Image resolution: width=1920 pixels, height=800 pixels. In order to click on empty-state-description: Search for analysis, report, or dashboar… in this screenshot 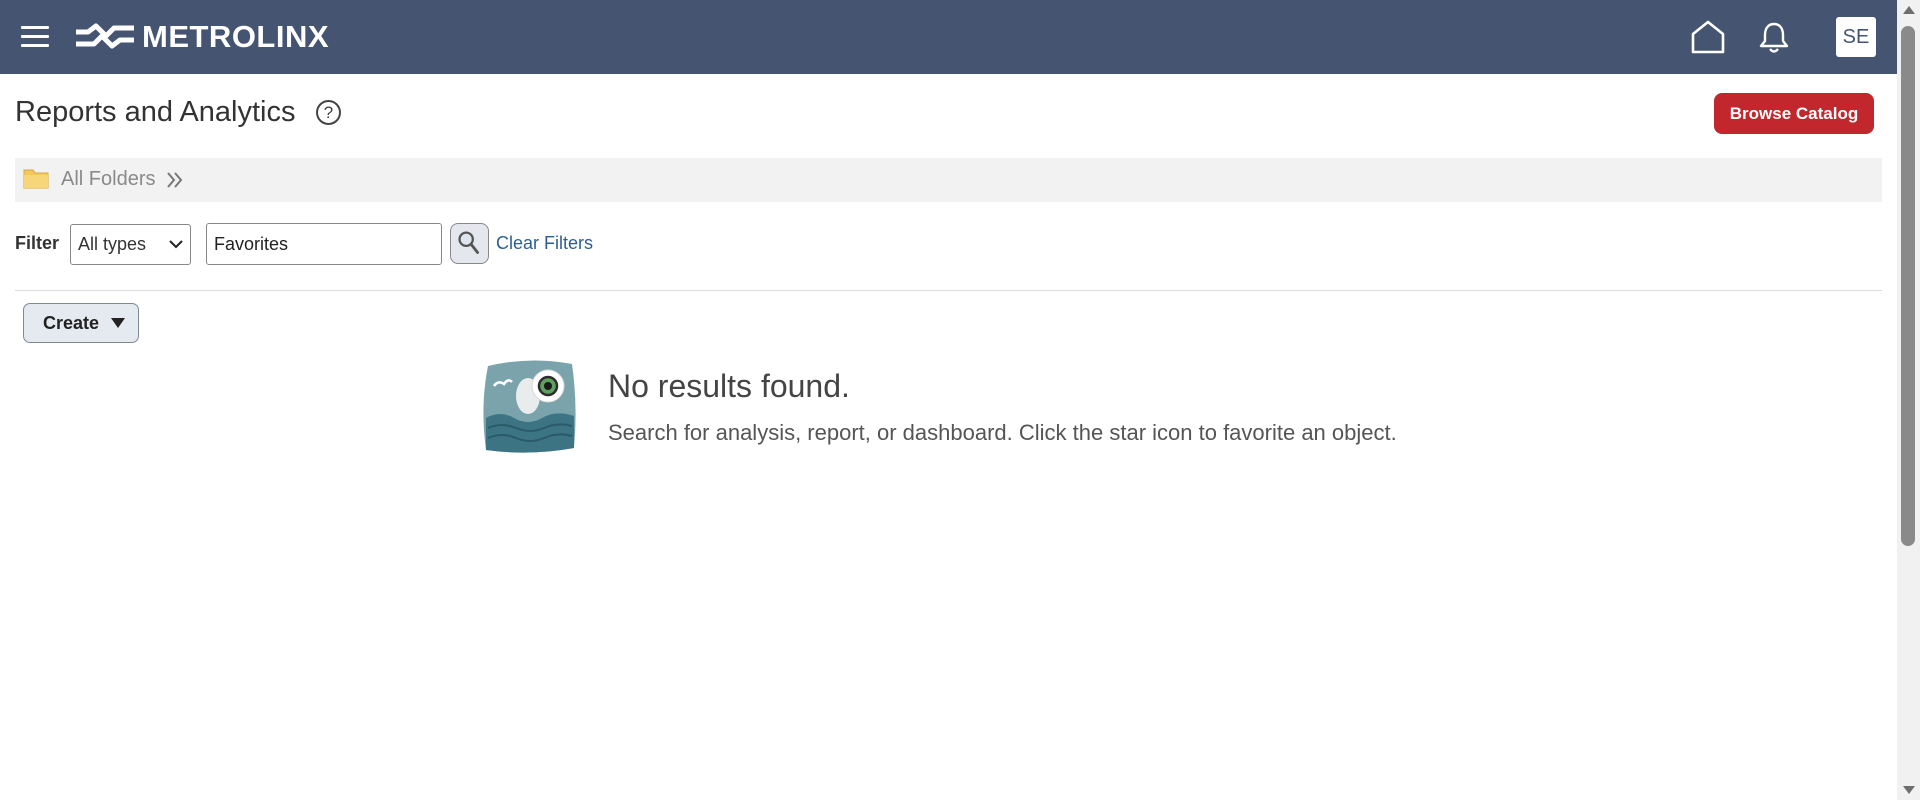, I will do `click(1002, 432)`.